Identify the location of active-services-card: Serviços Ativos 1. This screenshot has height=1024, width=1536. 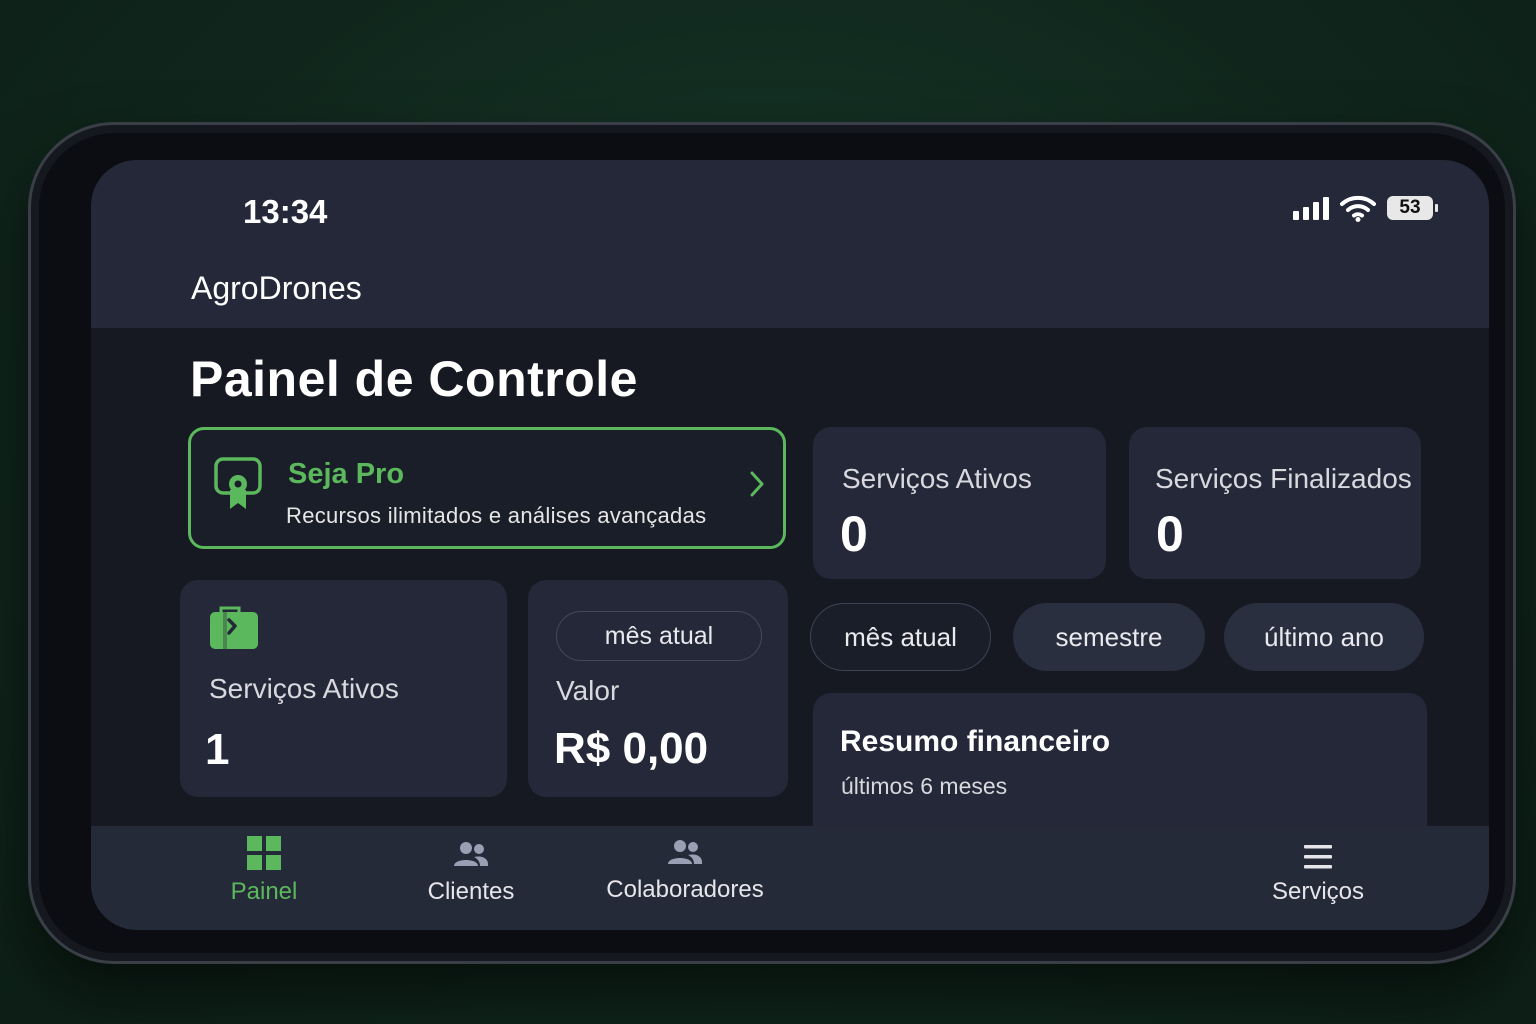
(343, 688).